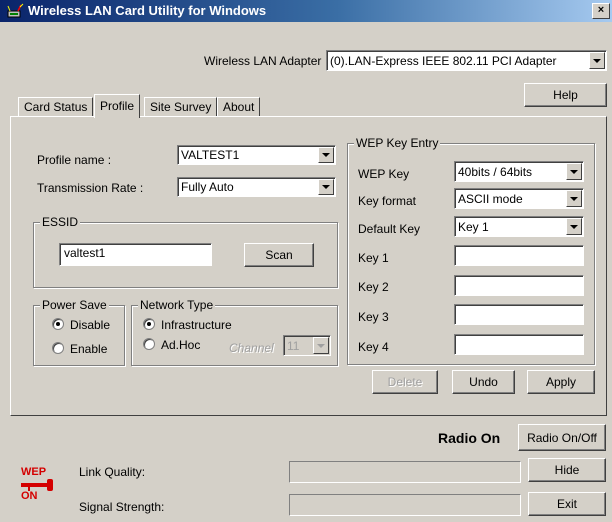 The height and width of the screenshot is (522, 612). What do you see at coordinates (561, 382) in the screenshot?
I see `apply-button: Apply` at bounding box center [561, 382].